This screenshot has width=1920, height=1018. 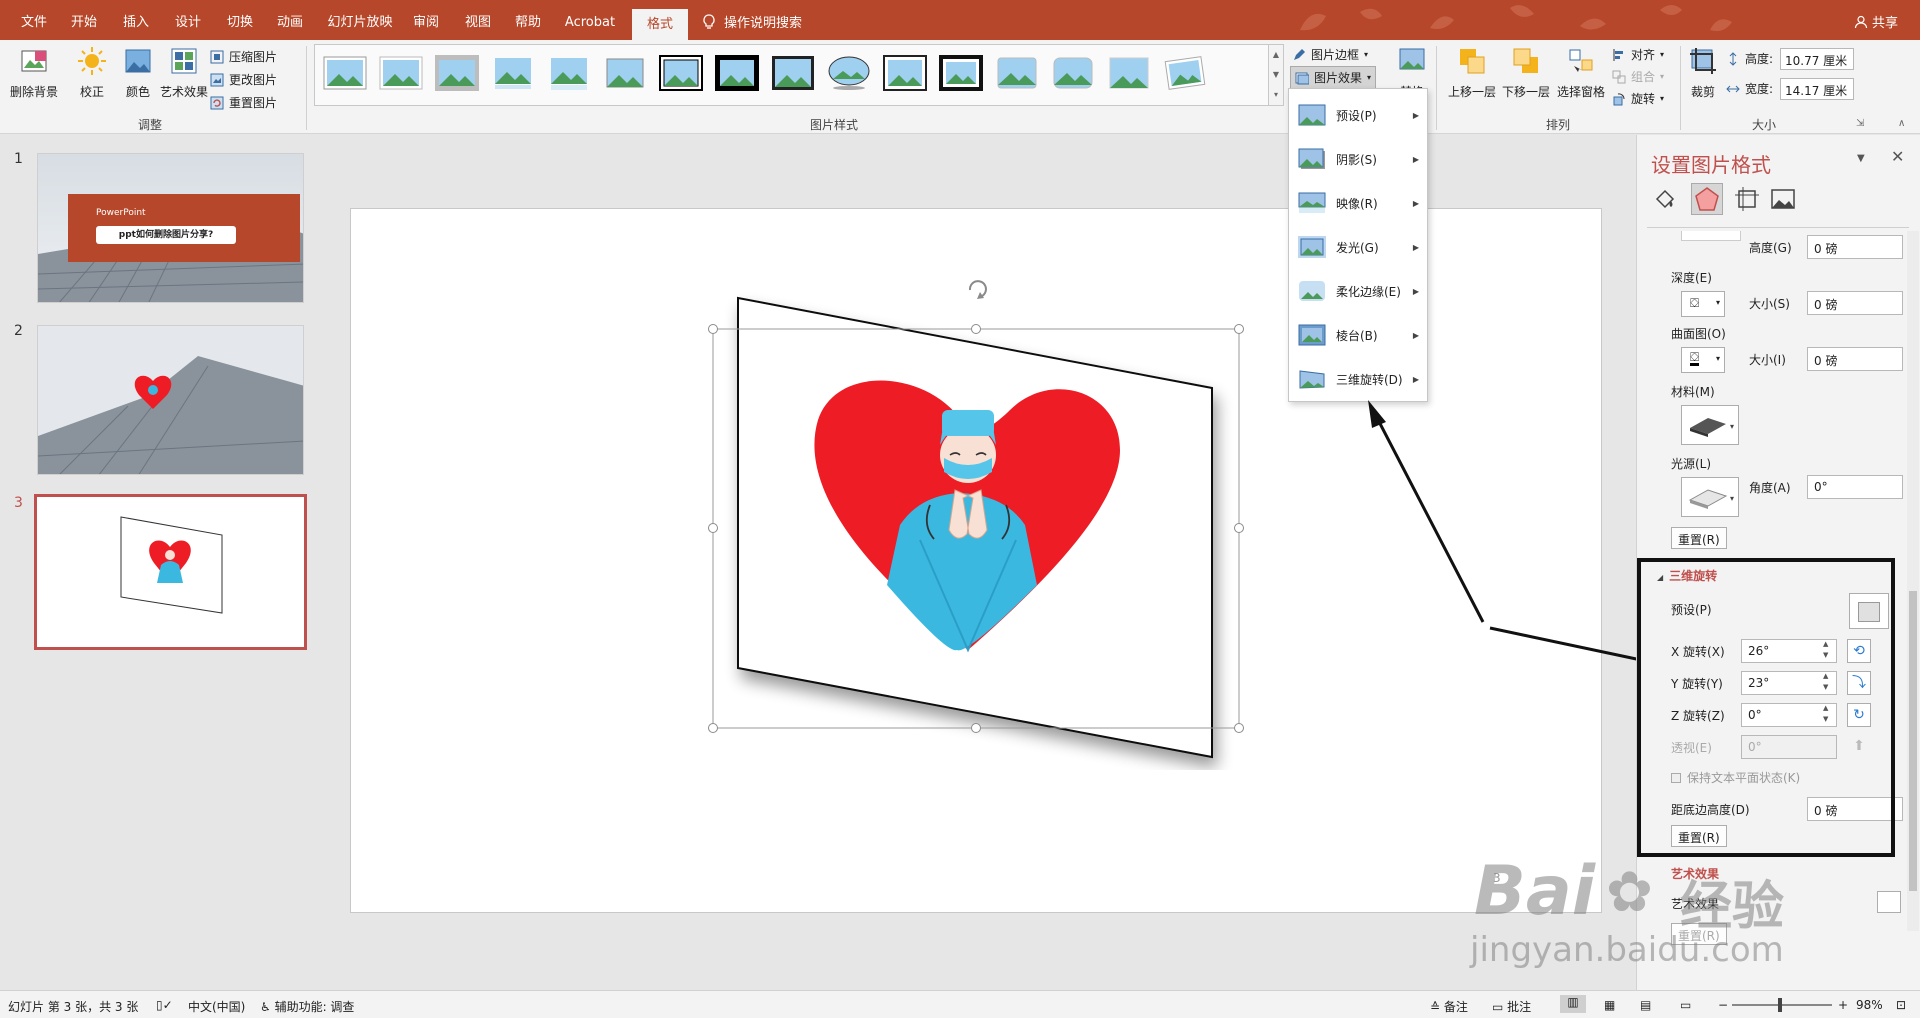 What do you see at coordinates (1359, 115) in the screenshot?
I see `menu-item-preset: 预设(P) ▶` at bounding box center [1359, 115].